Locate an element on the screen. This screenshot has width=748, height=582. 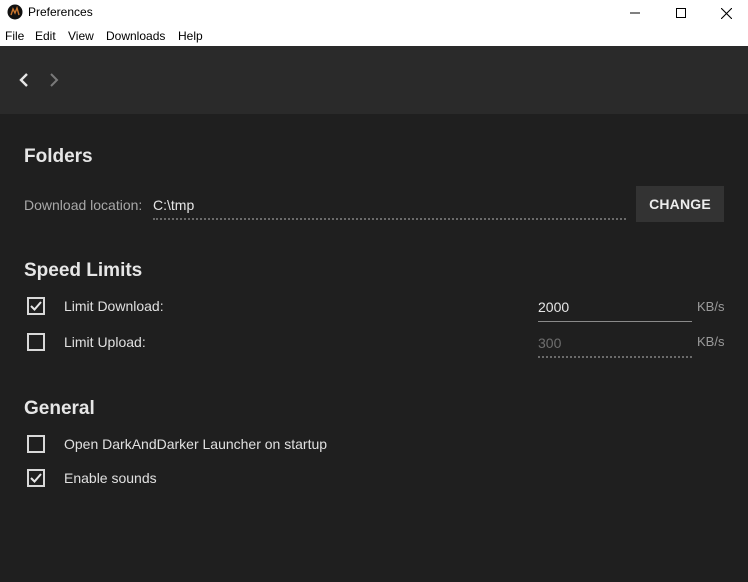
forward-button is located at coordinates (54, 80).